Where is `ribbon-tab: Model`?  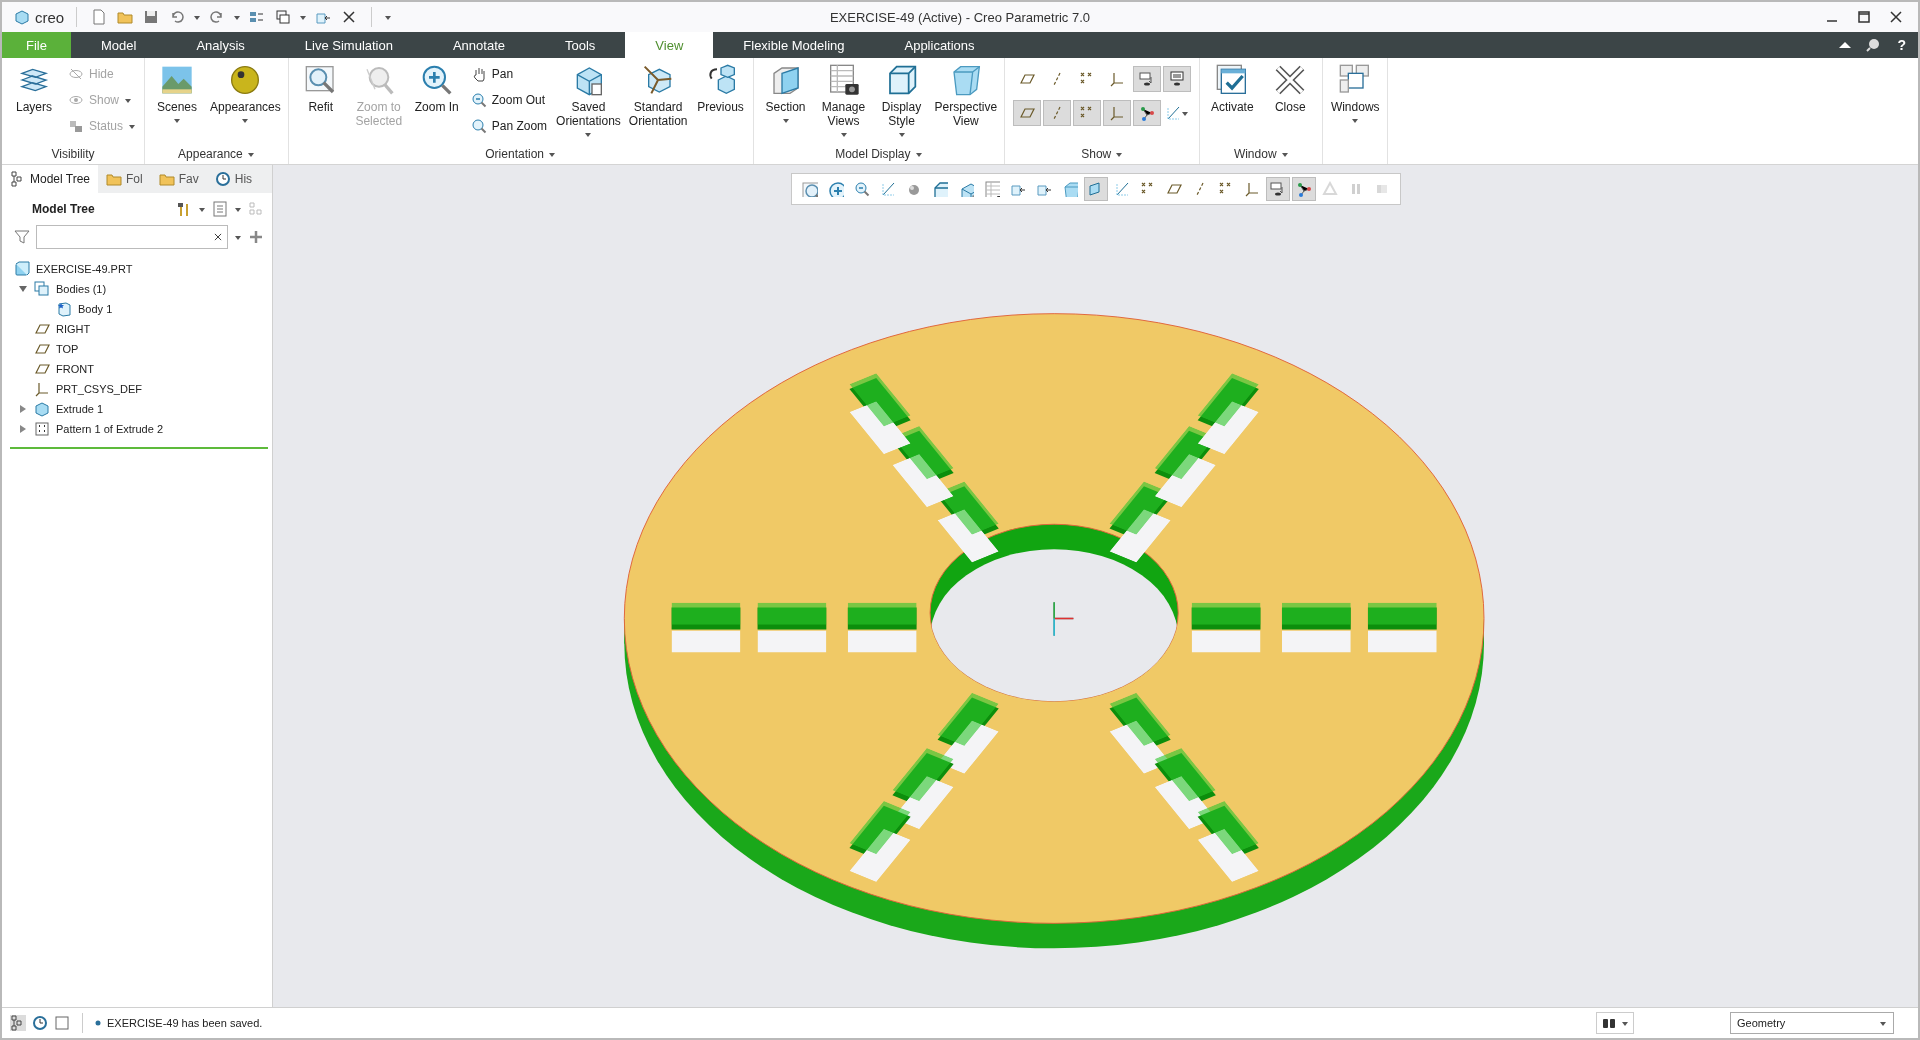
ribbon-tab: Model is located at coordinates (118, 45).